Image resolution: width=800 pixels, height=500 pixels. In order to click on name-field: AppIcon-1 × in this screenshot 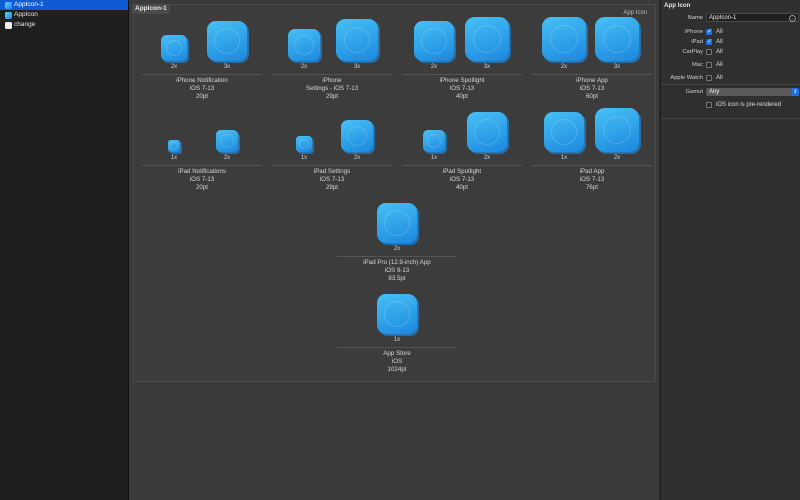, I will do `click(752, 17)`.